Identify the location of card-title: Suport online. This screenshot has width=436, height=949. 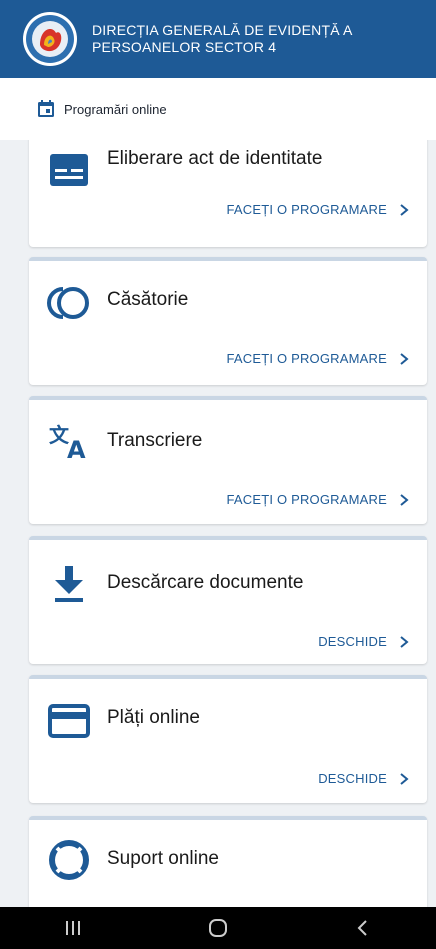
(163, 858).